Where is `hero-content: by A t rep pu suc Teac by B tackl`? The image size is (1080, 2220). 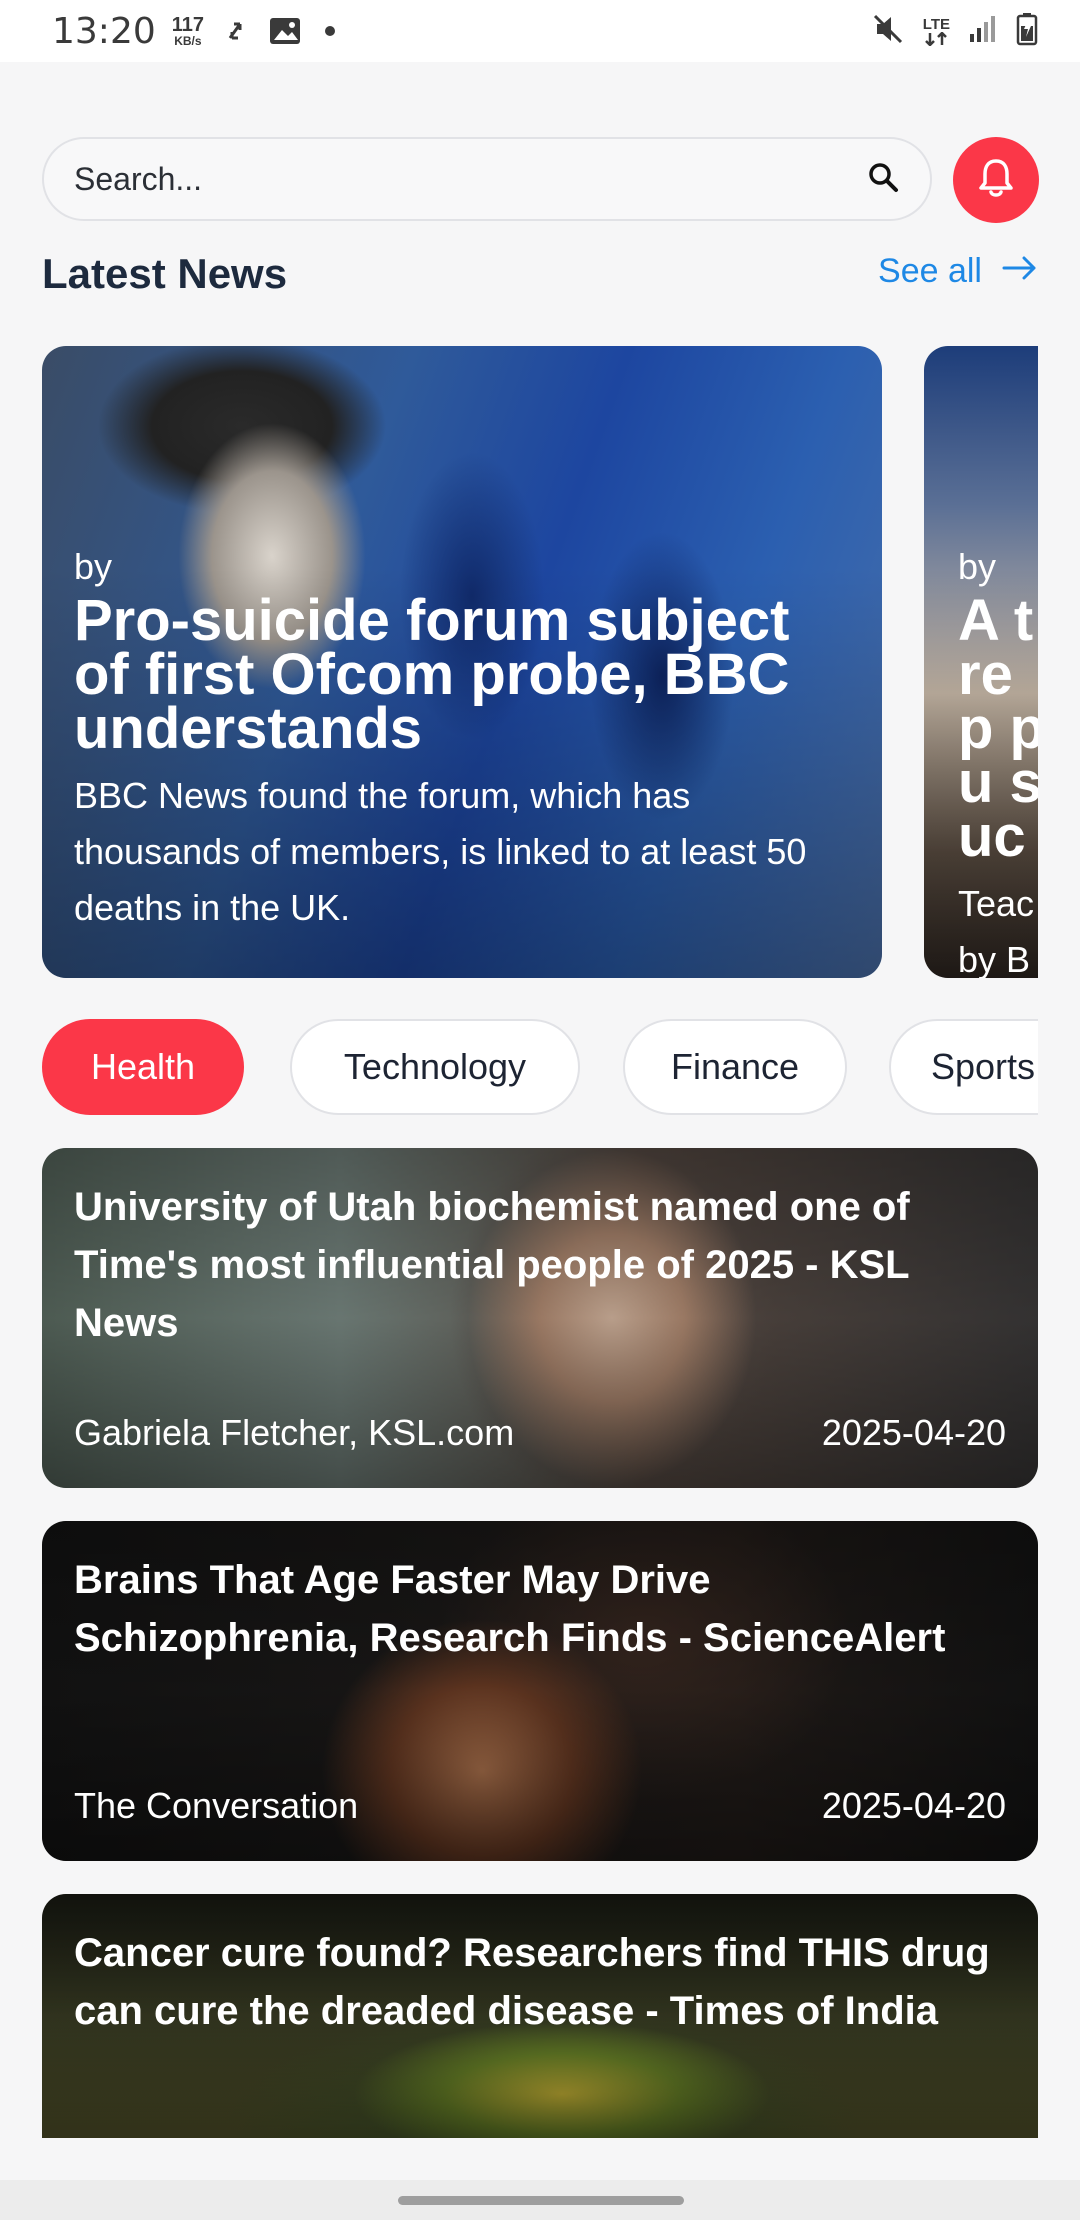 hero-content: by A t rep pu suc Teac by B tackl is located at coordinates (998, 762).